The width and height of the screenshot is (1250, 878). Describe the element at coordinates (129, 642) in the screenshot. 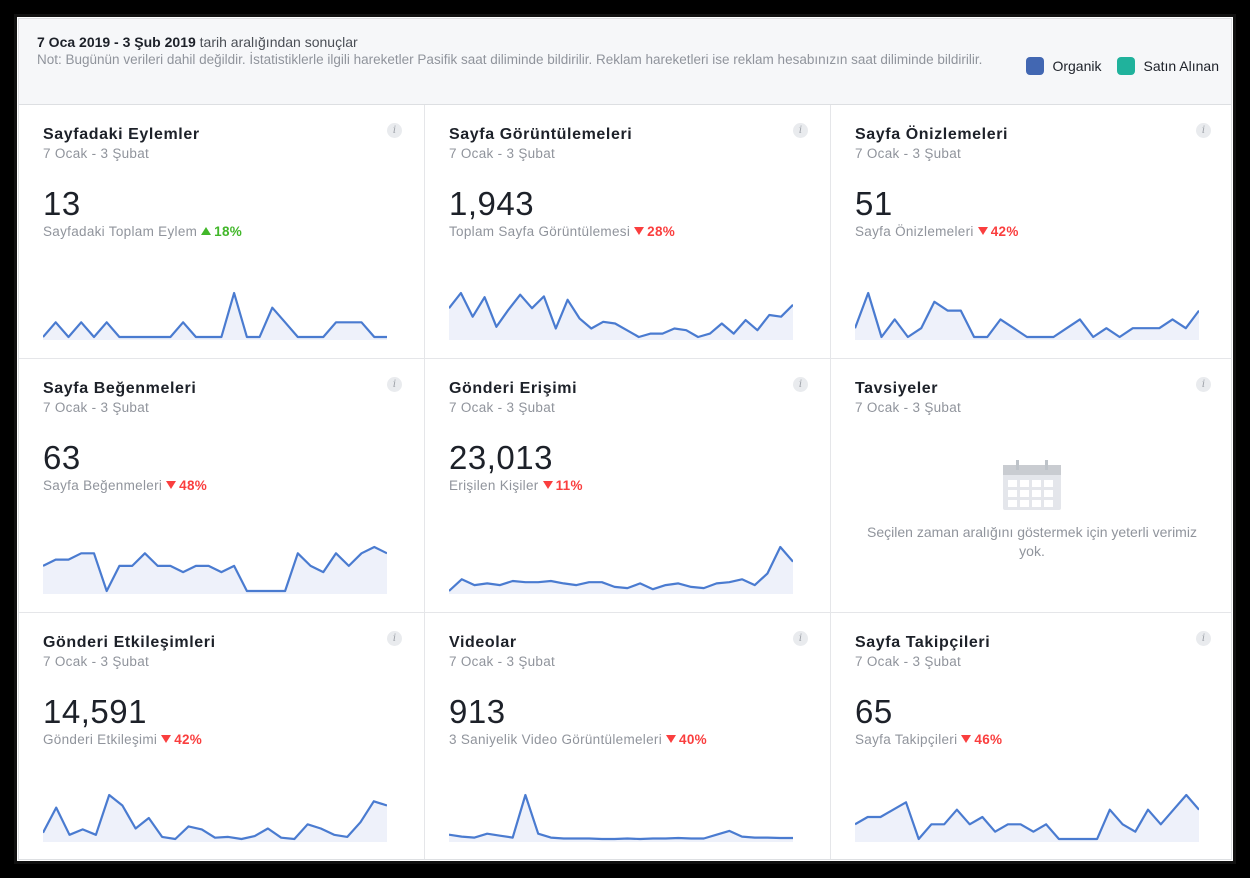

I see `card-title: Gönderi Etkileşimleri` at that location.